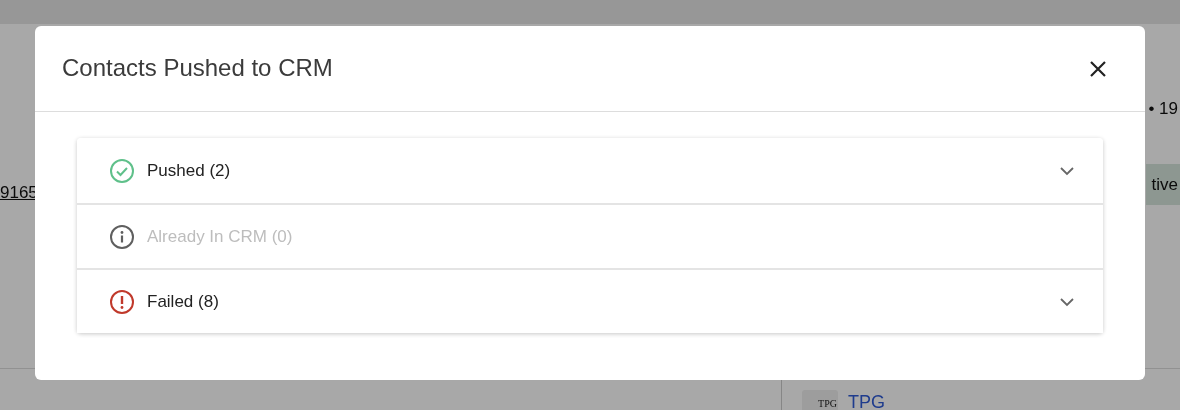 This screenshot has height=410, width=1180. I want to click on status-badge: tive, so click(1162, 184).